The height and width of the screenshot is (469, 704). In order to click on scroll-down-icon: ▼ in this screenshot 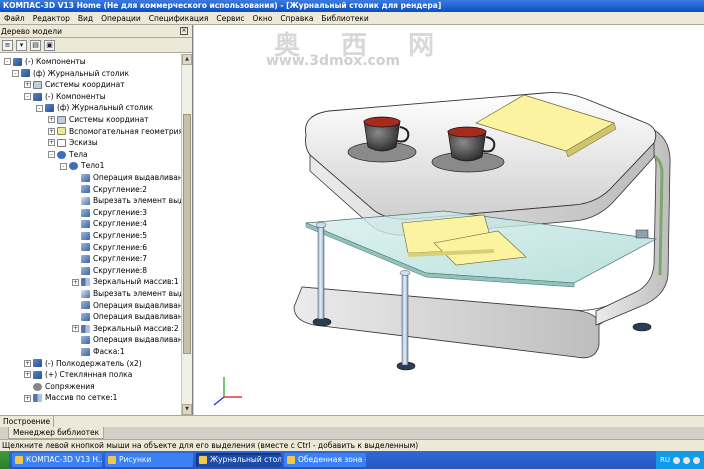, I will do `click(187, 409)`.